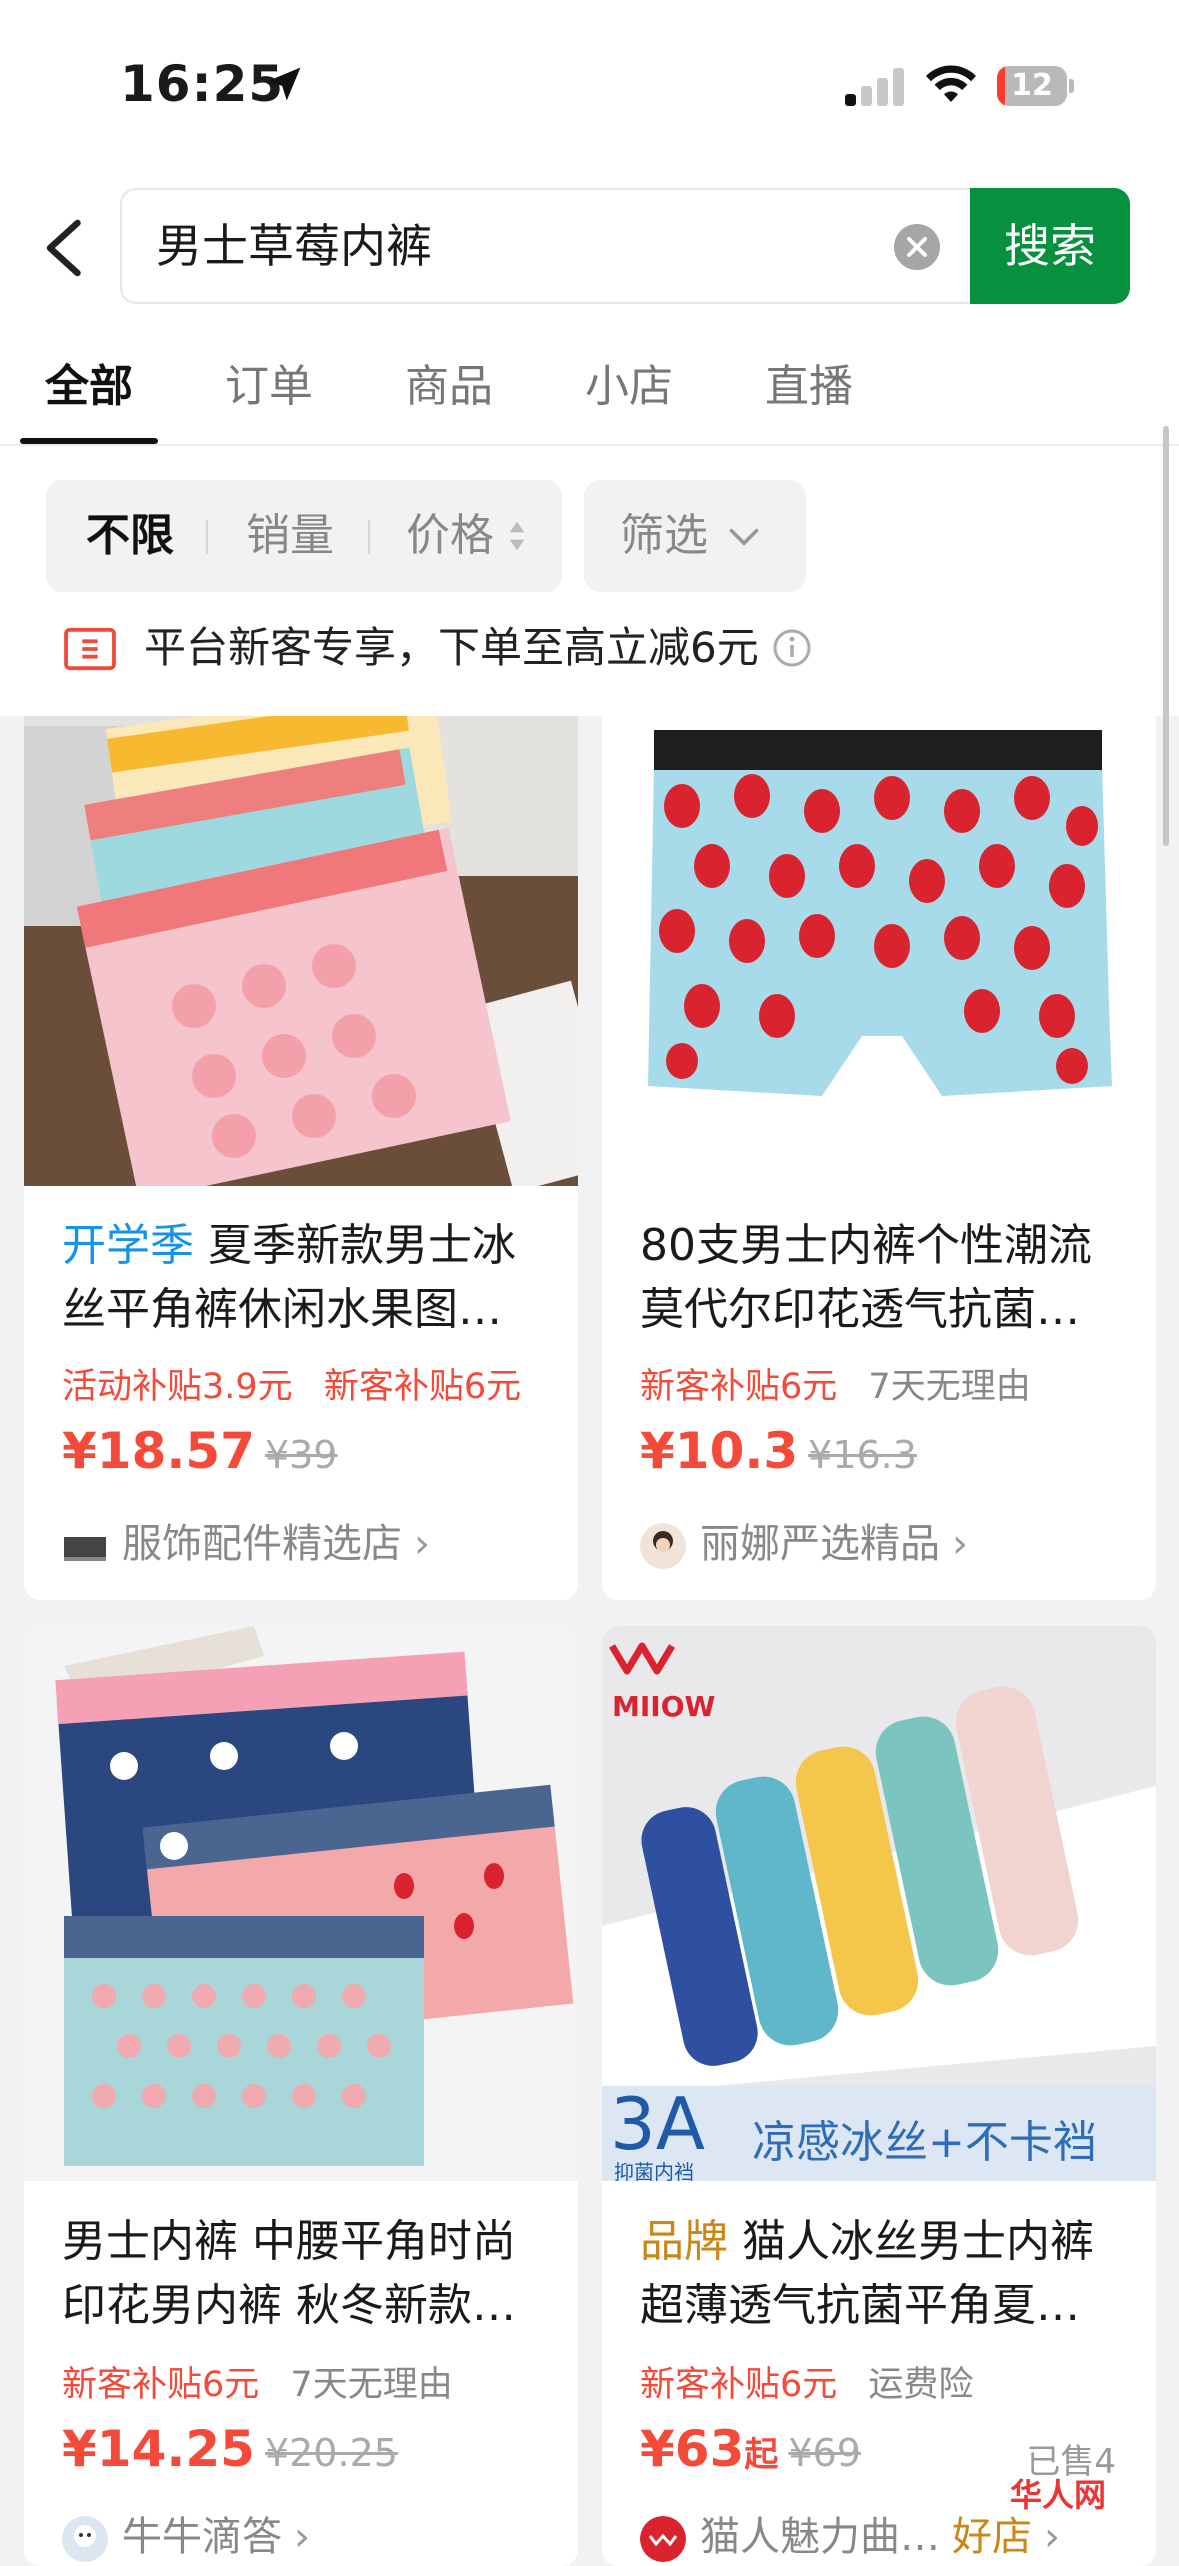 This screenshot has width=1179, height=2566. I want to click on original-price: ¥16.3, so click(862, 1455).